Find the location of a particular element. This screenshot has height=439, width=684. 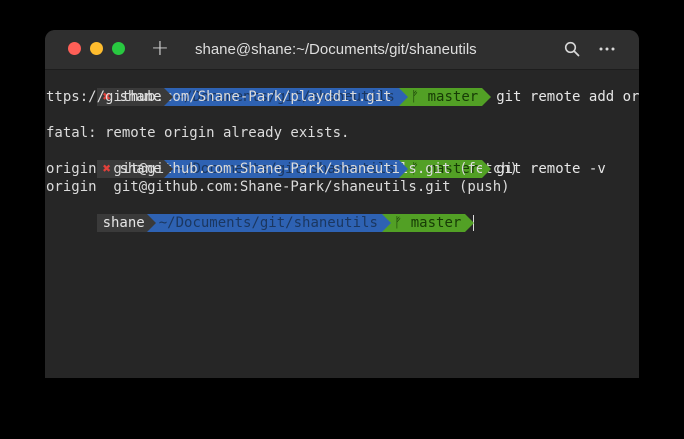

prompt-path: ~/Documents/git/shaneutils is located at coordinates (268, 223).